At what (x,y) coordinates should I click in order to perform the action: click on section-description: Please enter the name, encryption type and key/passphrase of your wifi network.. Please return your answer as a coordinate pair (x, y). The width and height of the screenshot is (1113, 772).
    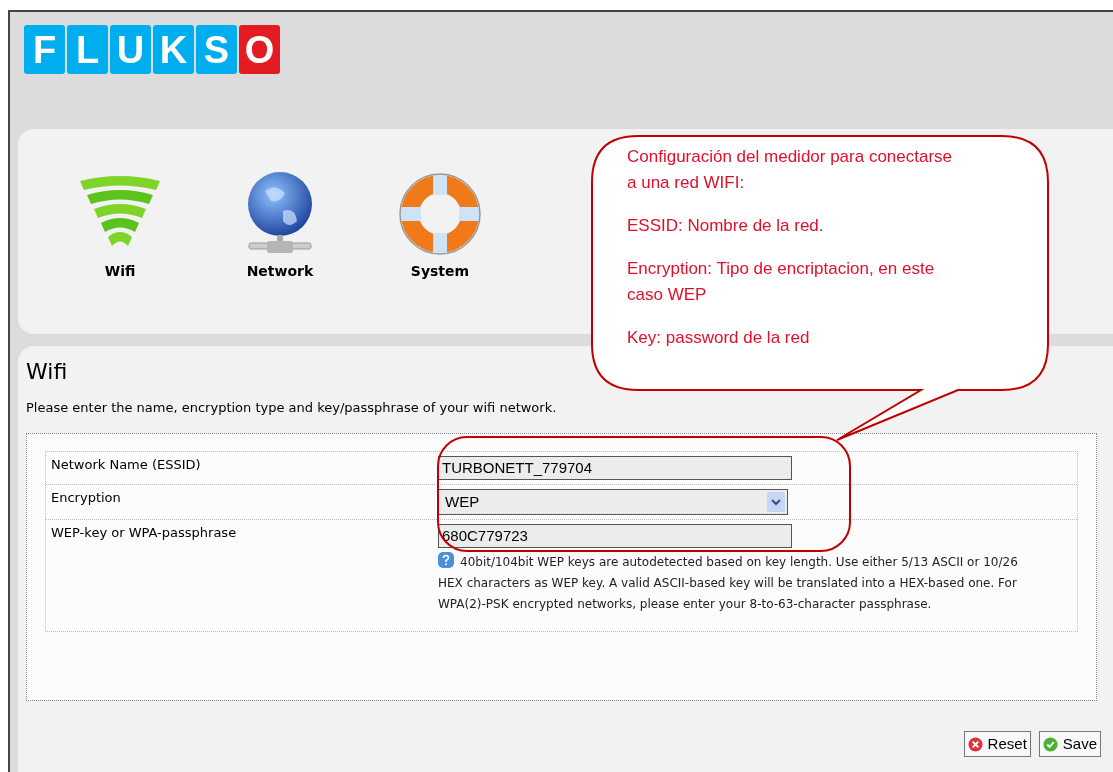
    Looking at the image, I should click on (292, 407).